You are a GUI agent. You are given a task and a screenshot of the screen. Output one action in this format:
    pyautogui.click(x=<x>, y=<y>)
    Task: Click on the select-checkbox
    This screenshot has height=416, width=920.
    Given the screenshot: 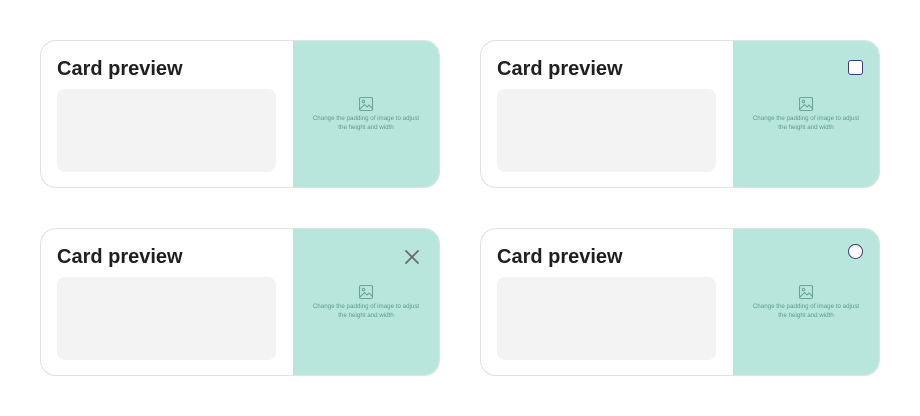 What is the action you would take?
    pyautogui.click(x=855, y=67)
    